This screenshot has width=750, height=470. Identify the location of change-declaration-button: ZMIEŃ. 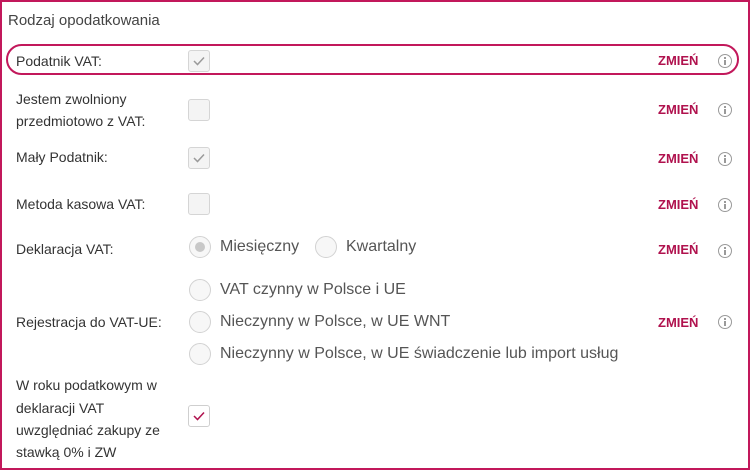
(678, 249).